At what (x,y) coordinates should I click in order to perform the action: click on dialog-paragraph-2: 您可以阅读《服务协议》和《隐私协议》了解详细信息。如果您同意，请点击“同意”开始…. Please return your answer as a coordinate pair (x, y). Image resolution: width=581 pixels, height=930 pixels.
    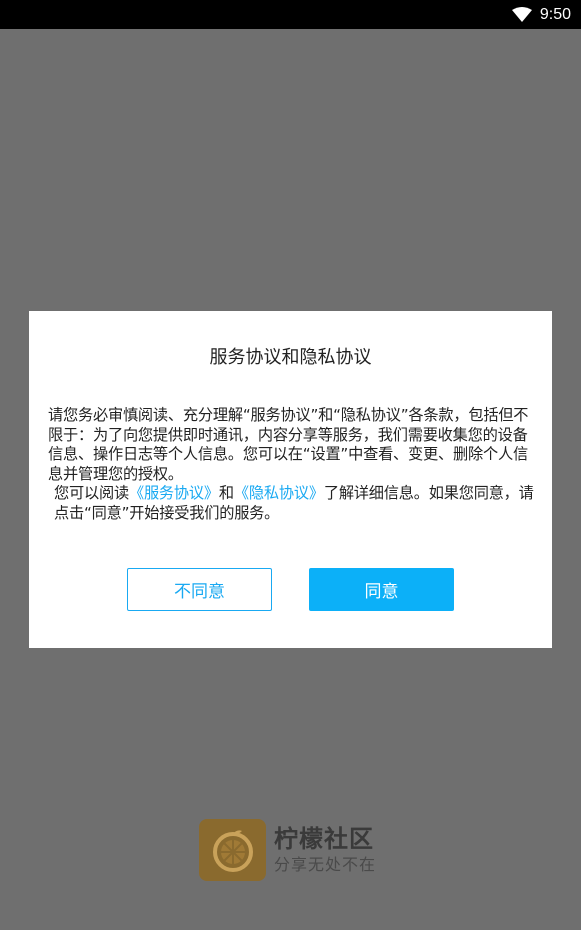
    Looking at the image, I should click on (291, 503).